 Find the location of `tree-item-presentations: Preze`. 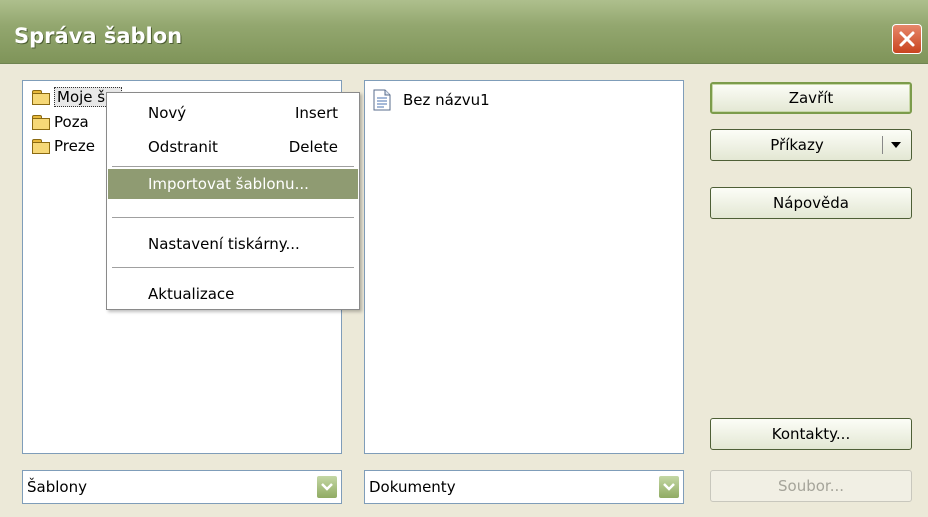

tree-item-presentations: Preze is located at coordinates (63, 146).